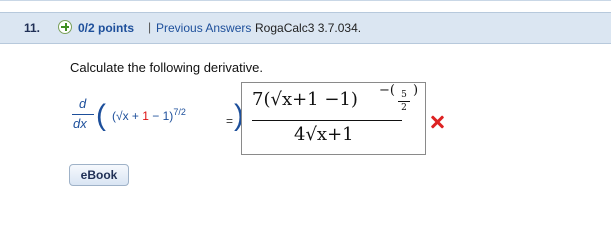  Describe the element at coordinates (387, 90) in the screenshot. I see `answer-exponent-sign: −(` at that location.